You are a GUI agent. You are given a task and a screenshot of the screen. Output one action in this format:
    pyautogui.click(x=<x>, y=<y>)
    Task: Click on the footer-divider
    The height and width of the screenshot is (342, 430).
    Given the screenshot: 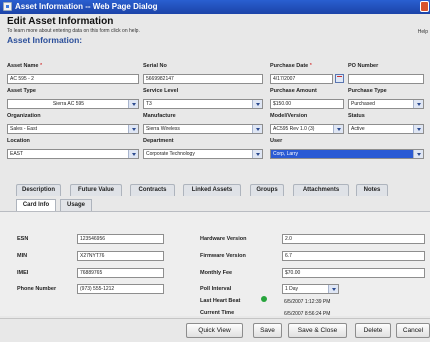 What is the action you would take?
    pyautogui.click(x=215, y=318)
    